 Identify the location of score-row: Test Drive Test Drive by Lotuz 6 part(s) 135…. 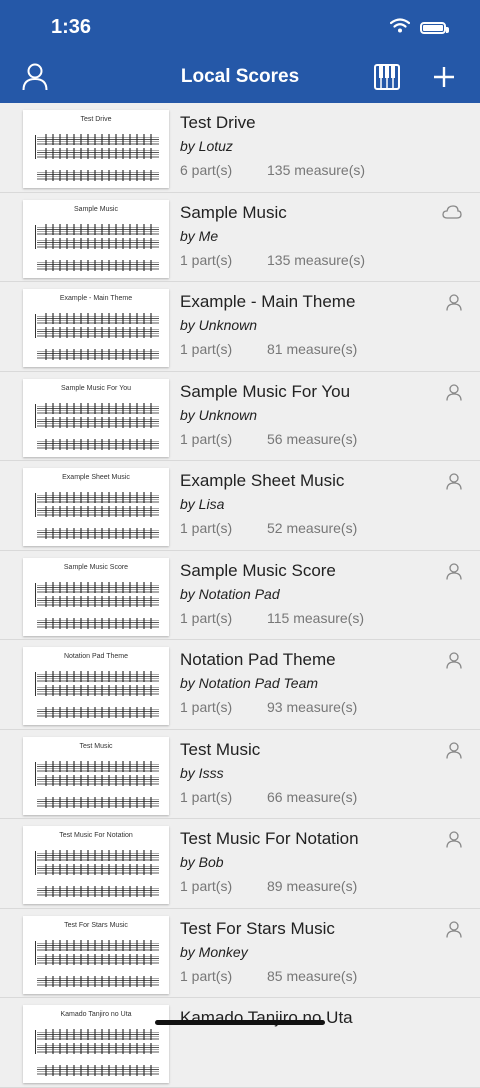
(240, 148).